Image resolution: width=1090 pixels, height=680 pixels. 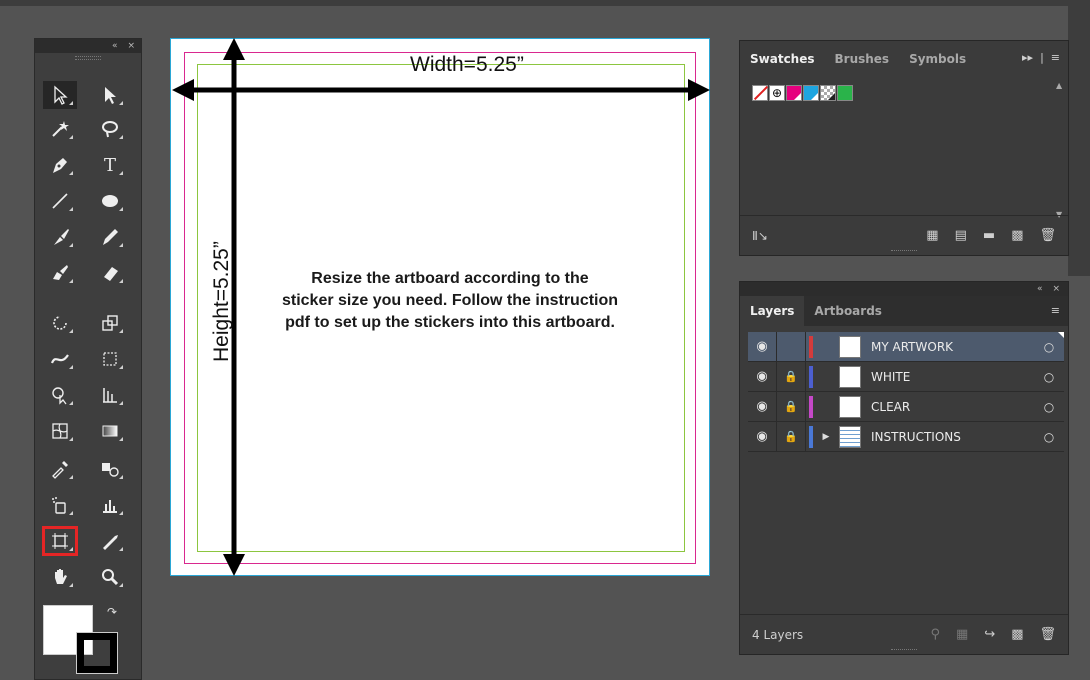 I want to click on mesh-tool-icon, so click(x=60, y=431).